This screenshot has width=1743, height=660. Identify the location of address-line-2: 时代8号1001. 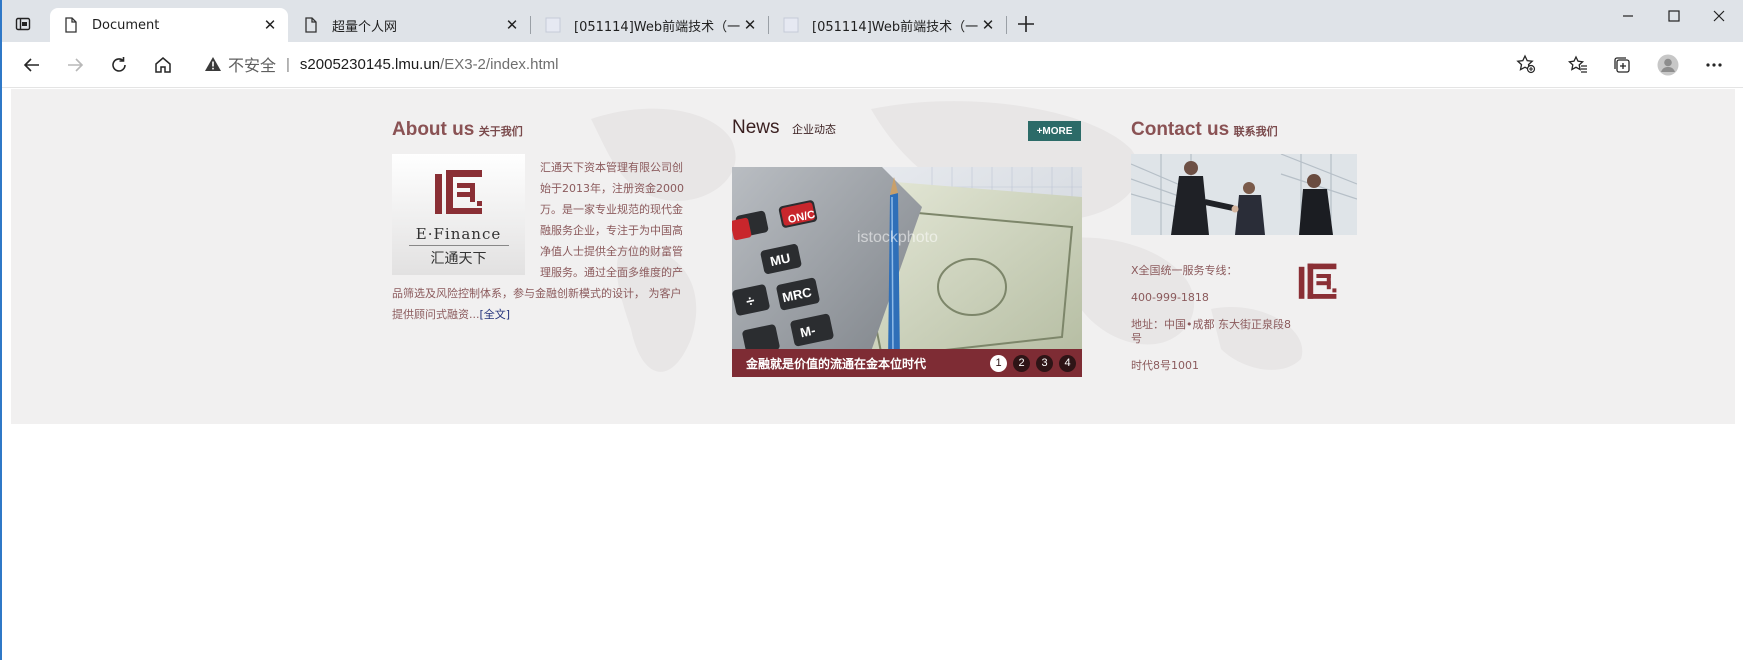
(1165, 365).